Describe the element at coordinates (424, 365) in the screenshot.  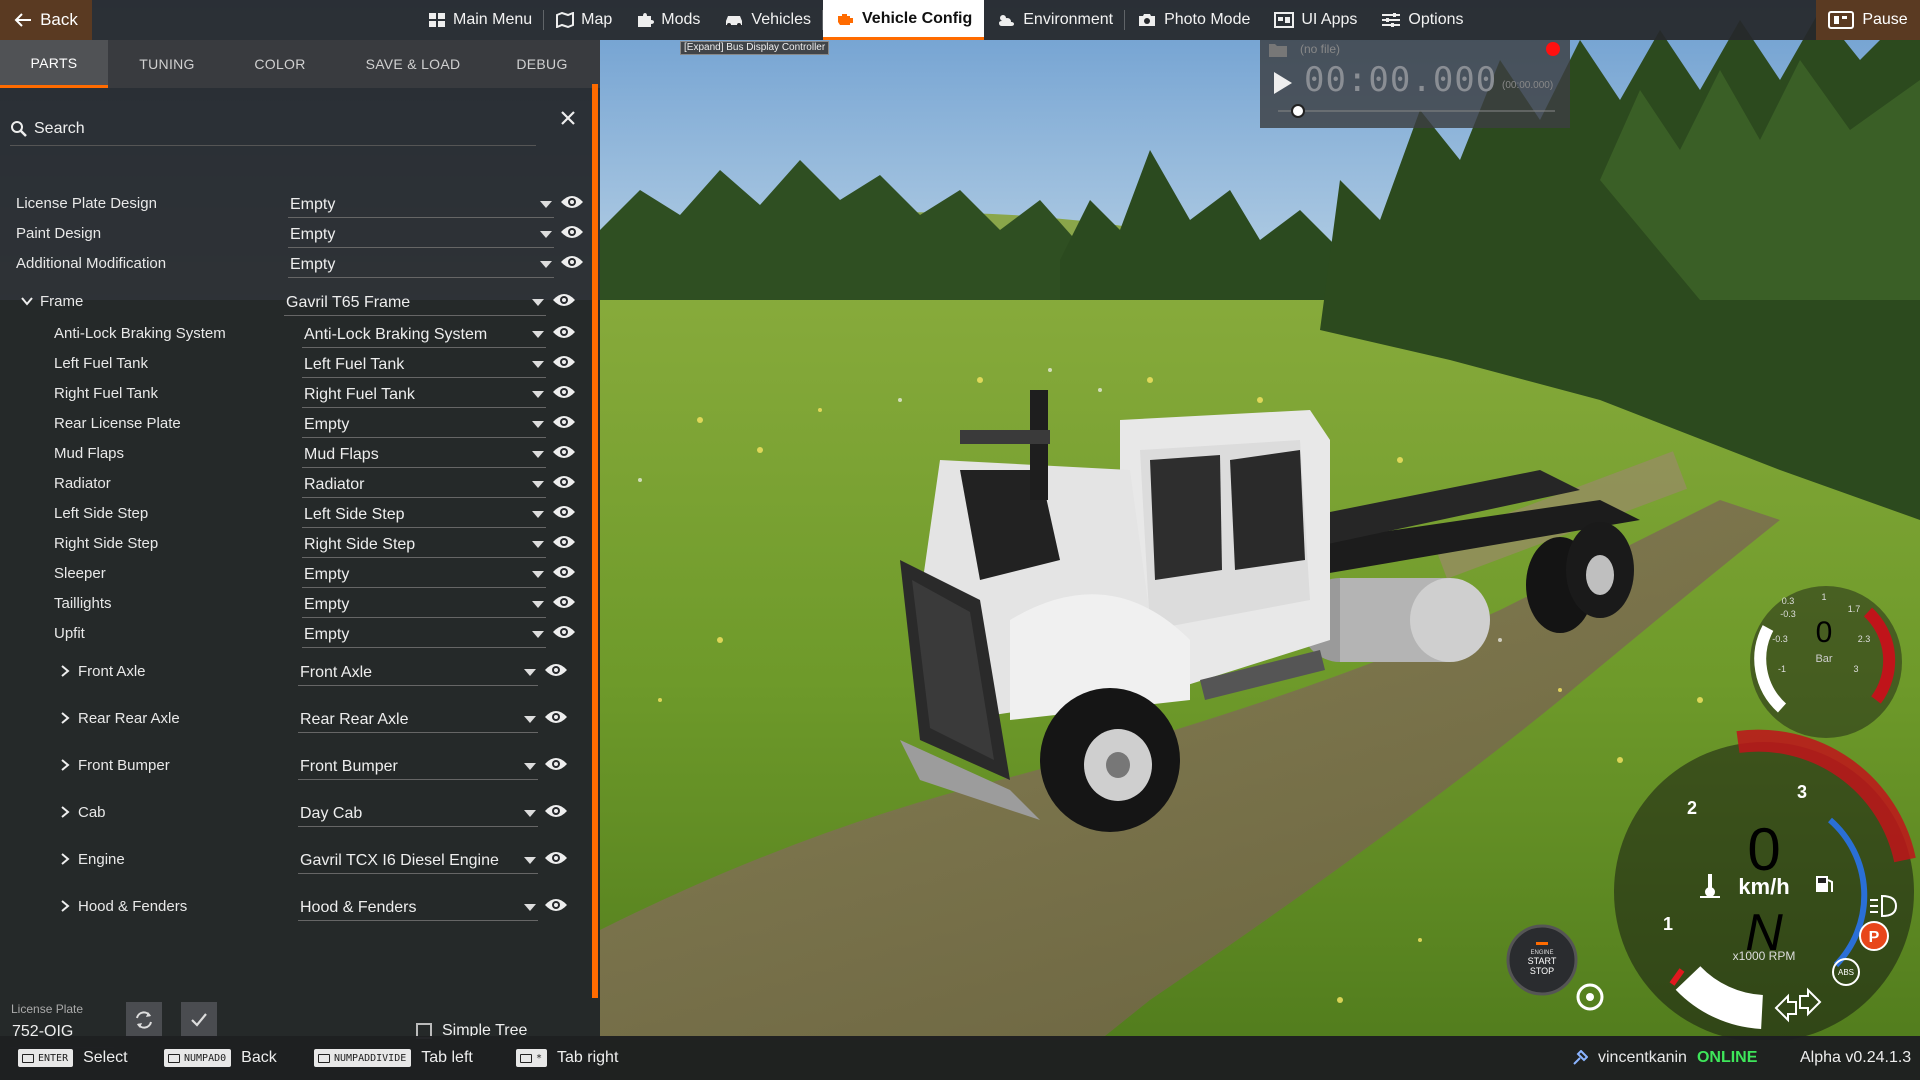
I see `part-select: Left Fuel Tank` at that location.